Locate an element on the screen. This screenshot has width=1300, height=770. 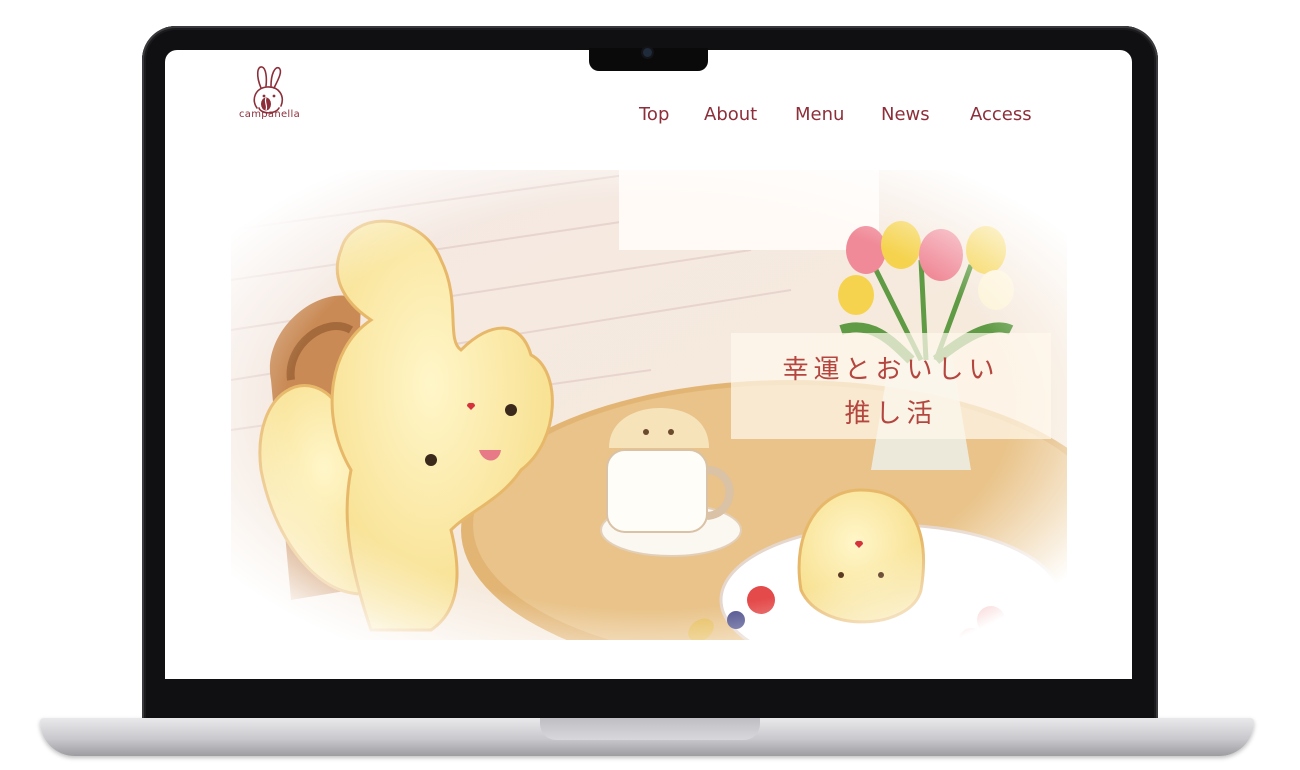
tagline-line-2: 推し活 is located at coordinates (891, 414).